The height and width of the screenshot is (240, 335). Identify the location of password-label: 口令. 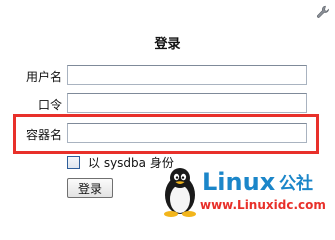
(49, 105).